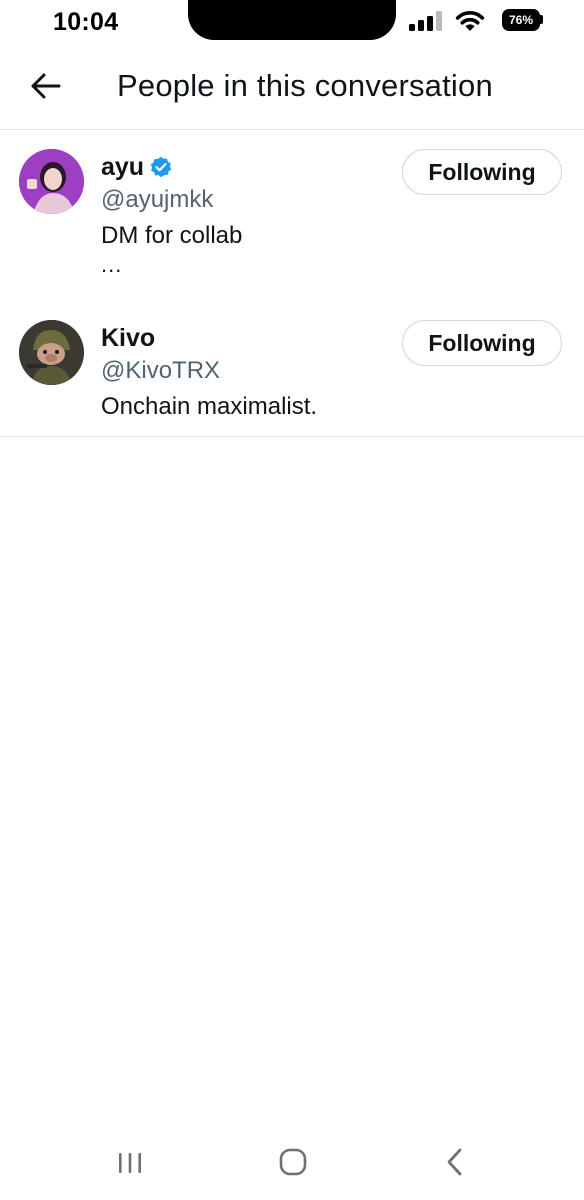  I want to click on home-icon, so click(293, 1162).